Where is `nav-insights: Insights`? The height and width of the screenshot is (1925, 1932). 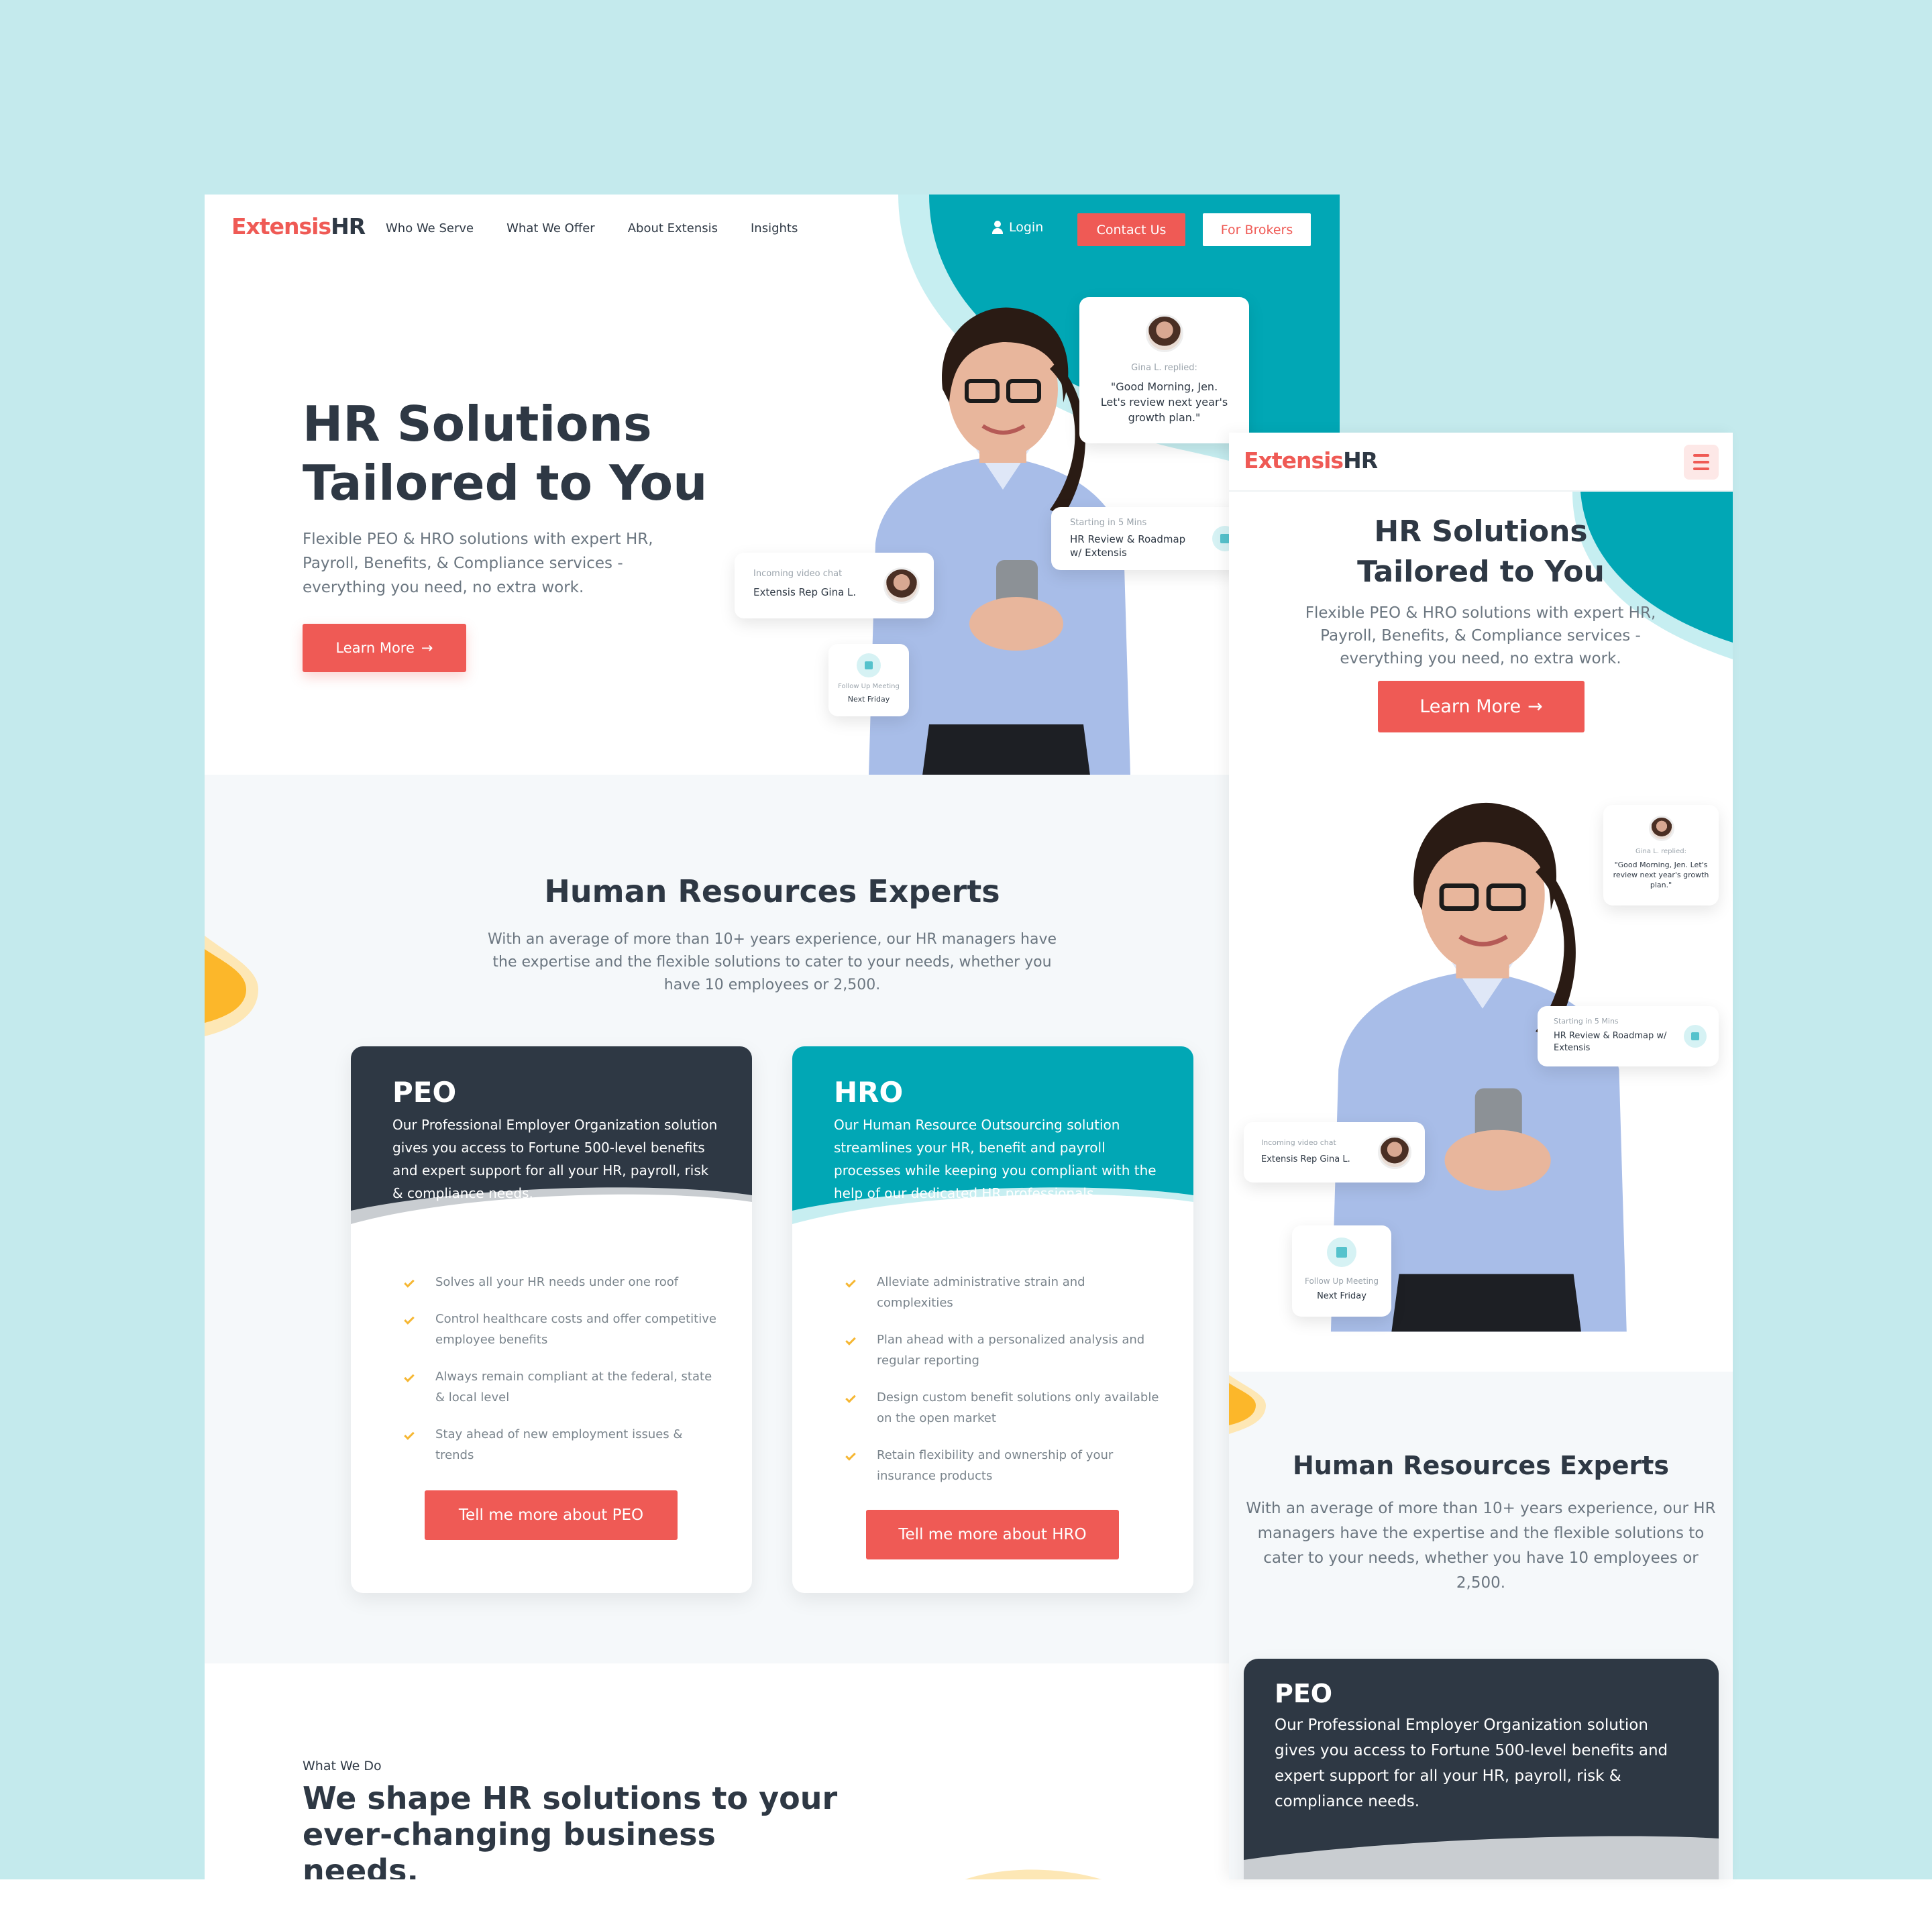 nav-insights: Insights is located at coordinates (774, 228).